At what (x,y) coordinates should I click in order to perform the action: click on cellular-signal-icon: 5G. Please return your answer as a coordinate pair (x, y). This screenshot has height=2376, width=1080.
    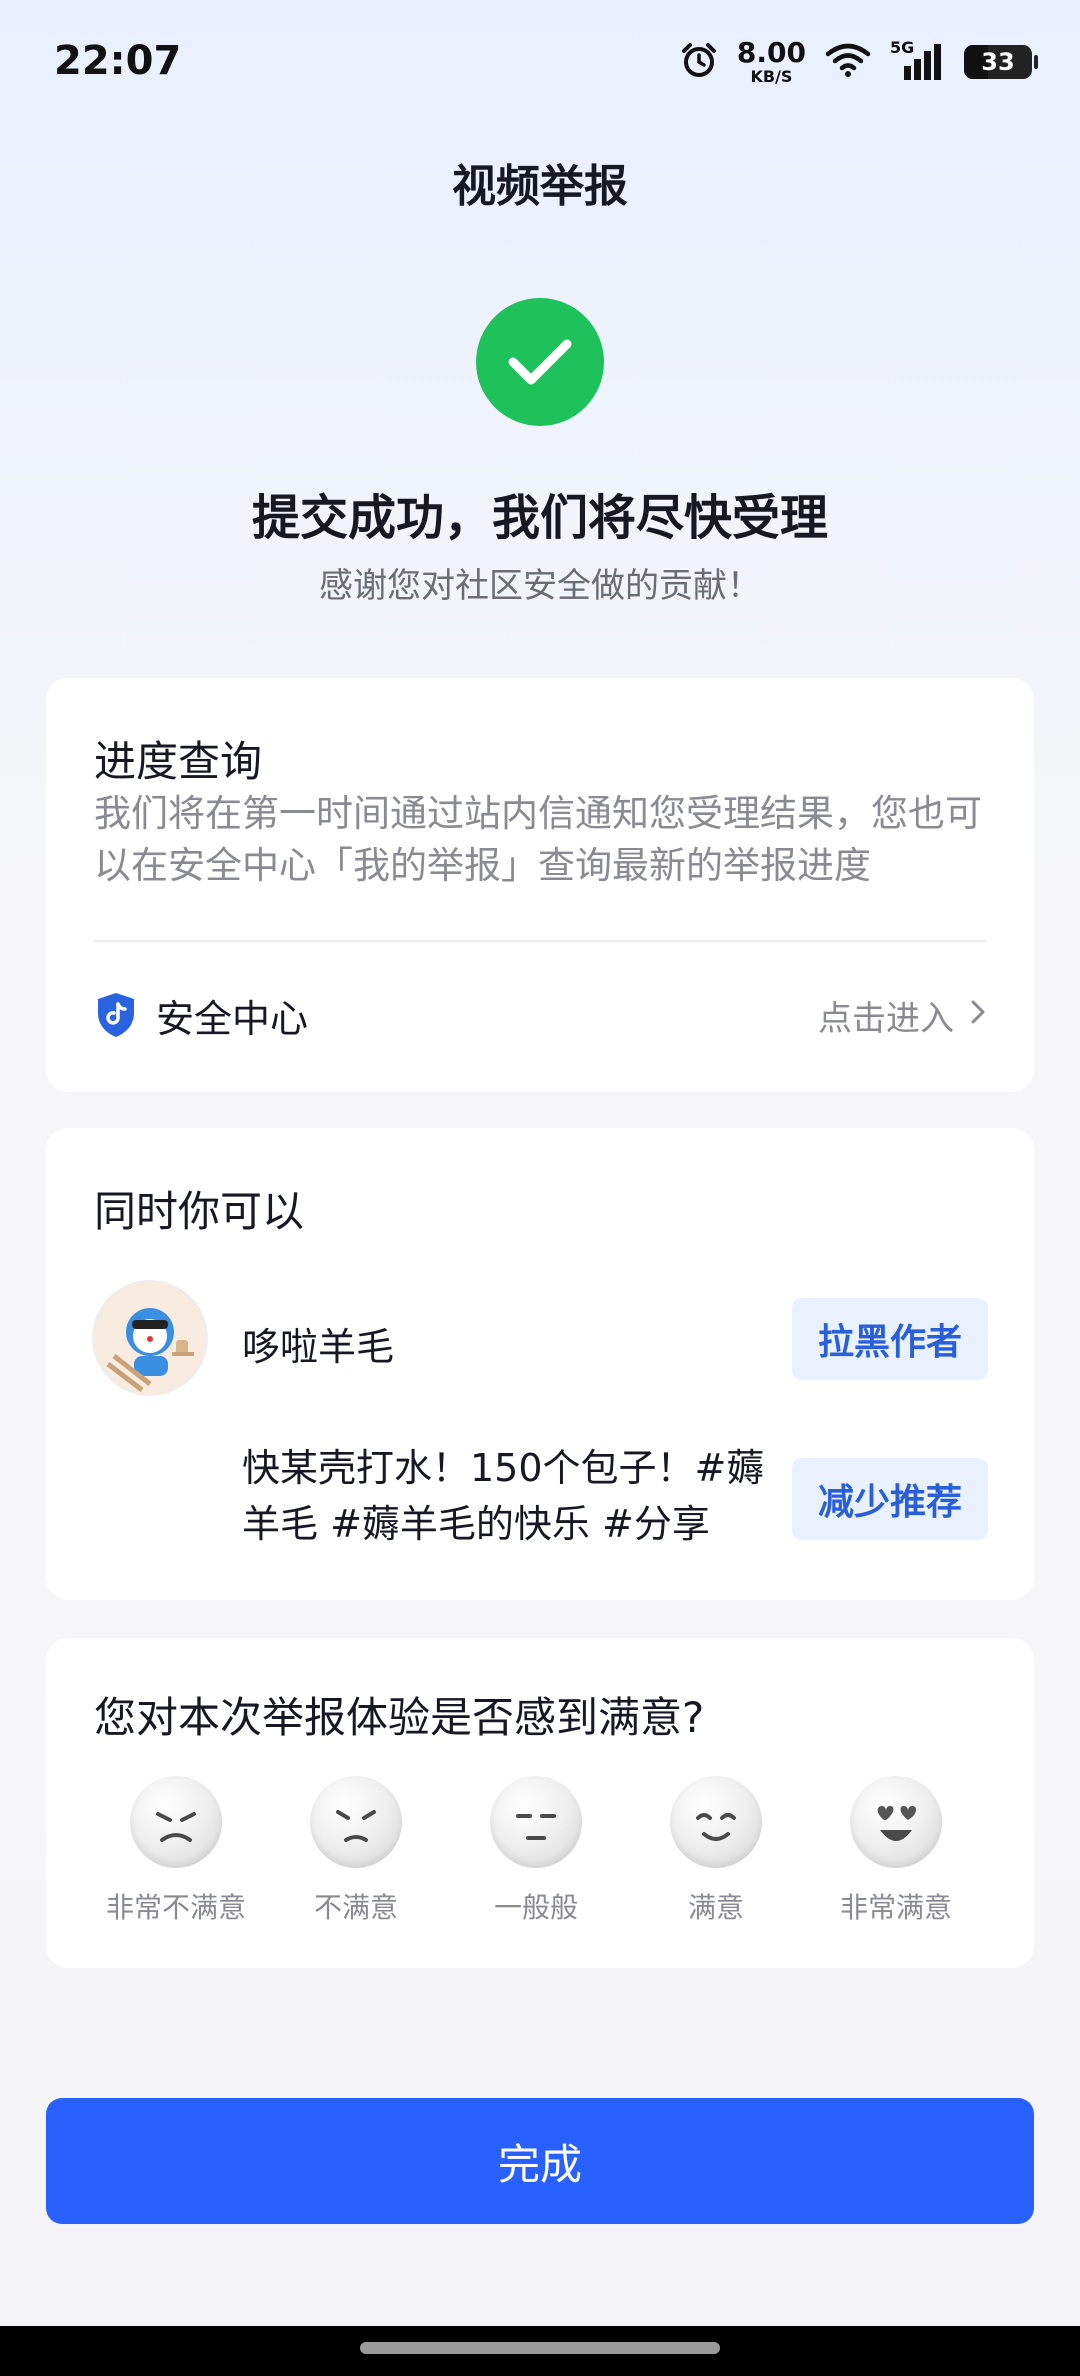
    Looking at the image, I should click on (918, 60).